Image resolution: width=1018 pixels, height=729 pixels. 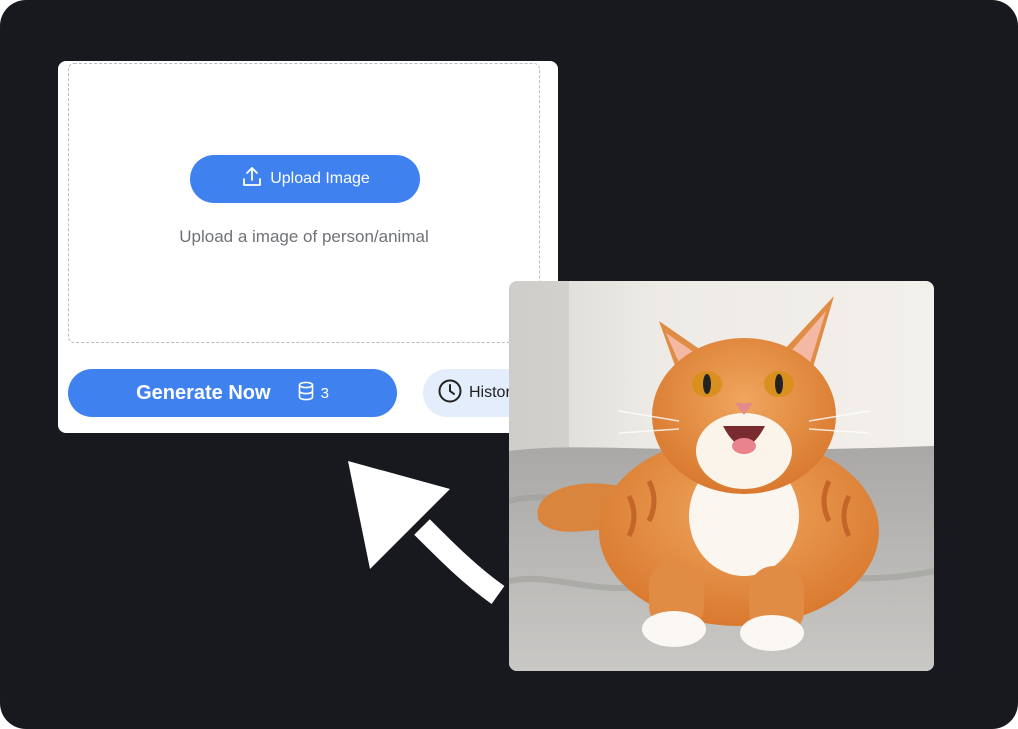 What do you see at coordinates (252, 179) in the screenshot?
I see `upload-icon` at bounding box center [252, 179].